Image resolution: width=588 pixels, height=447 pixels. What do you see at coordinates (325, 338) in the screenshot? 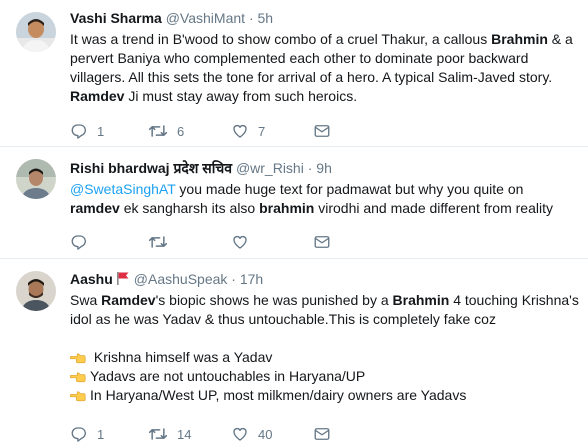
I see `tweet-text-line` at bounding box center [325, 338].